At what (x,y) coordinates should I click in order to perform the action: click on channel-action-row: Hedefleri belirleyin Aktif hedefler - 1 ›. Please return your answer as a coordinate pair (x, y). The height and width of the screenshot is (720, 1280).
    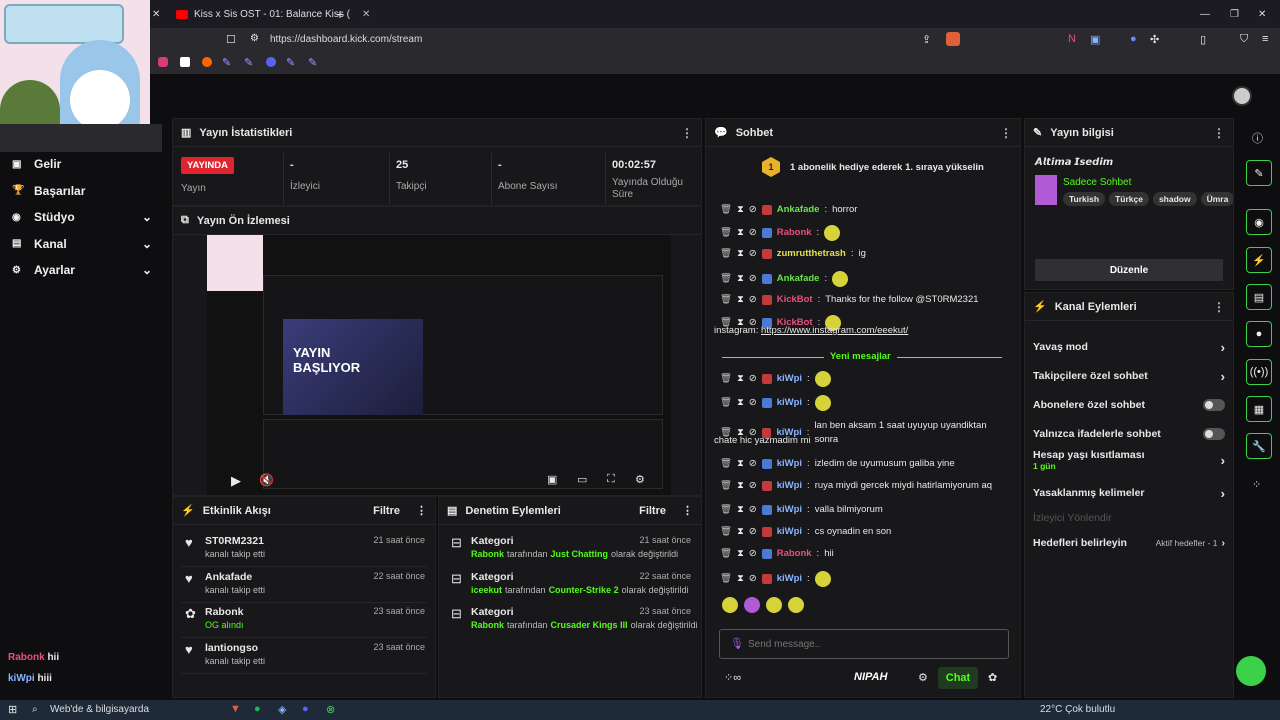
    Looking at the image, I should click on (1129, 543).